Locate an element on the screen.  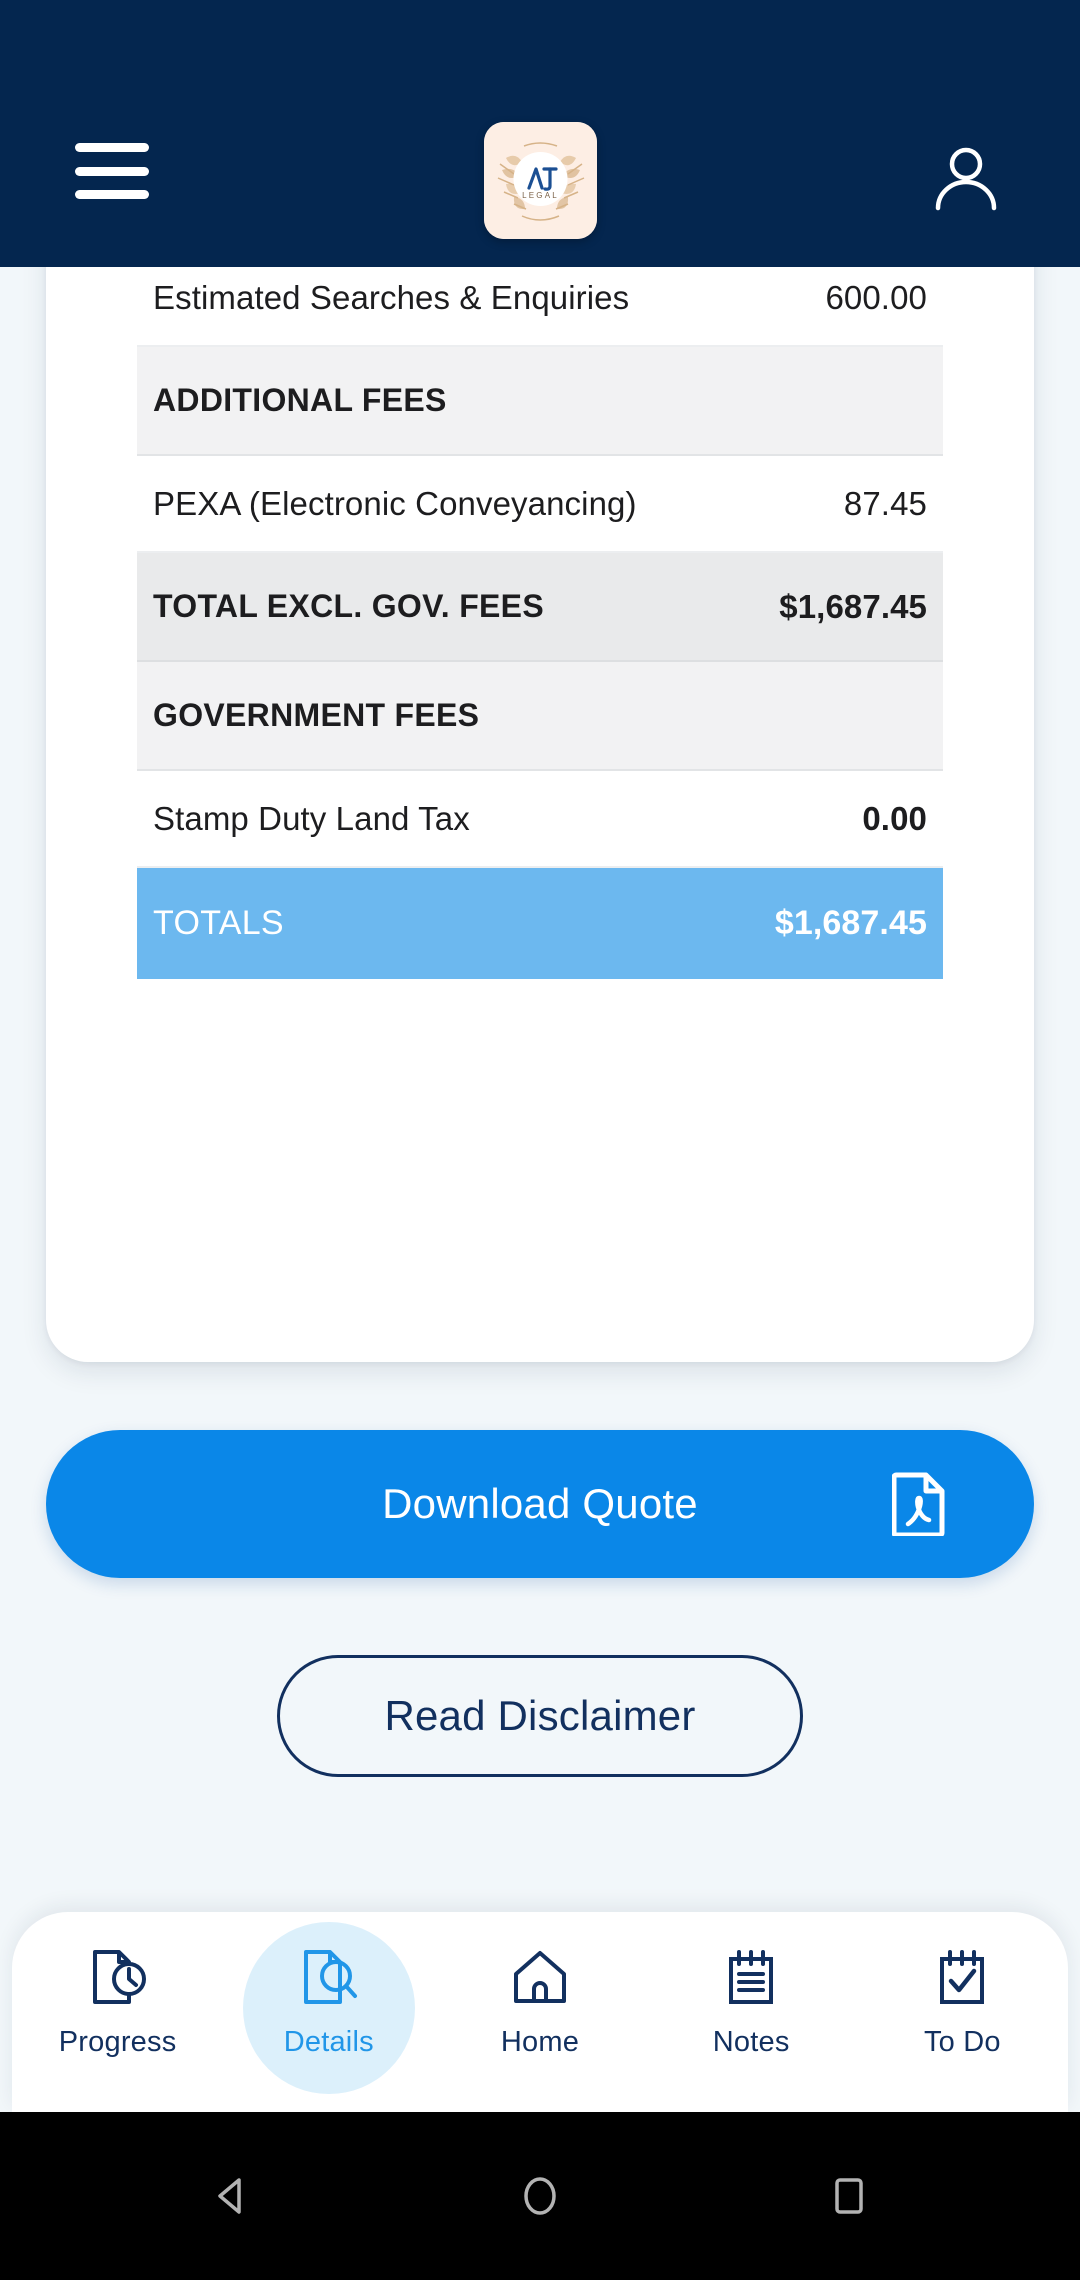
tab-details: Details is located at coordinates (328, 2008).